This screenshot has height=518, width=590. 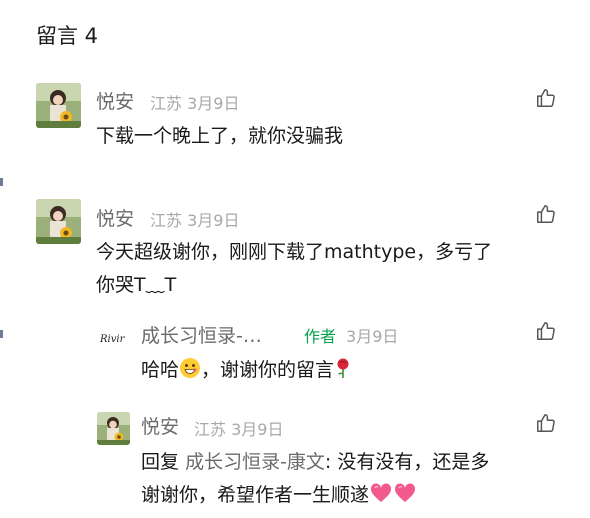 I want to click on rose-emoji, so click(x=343, y=373).